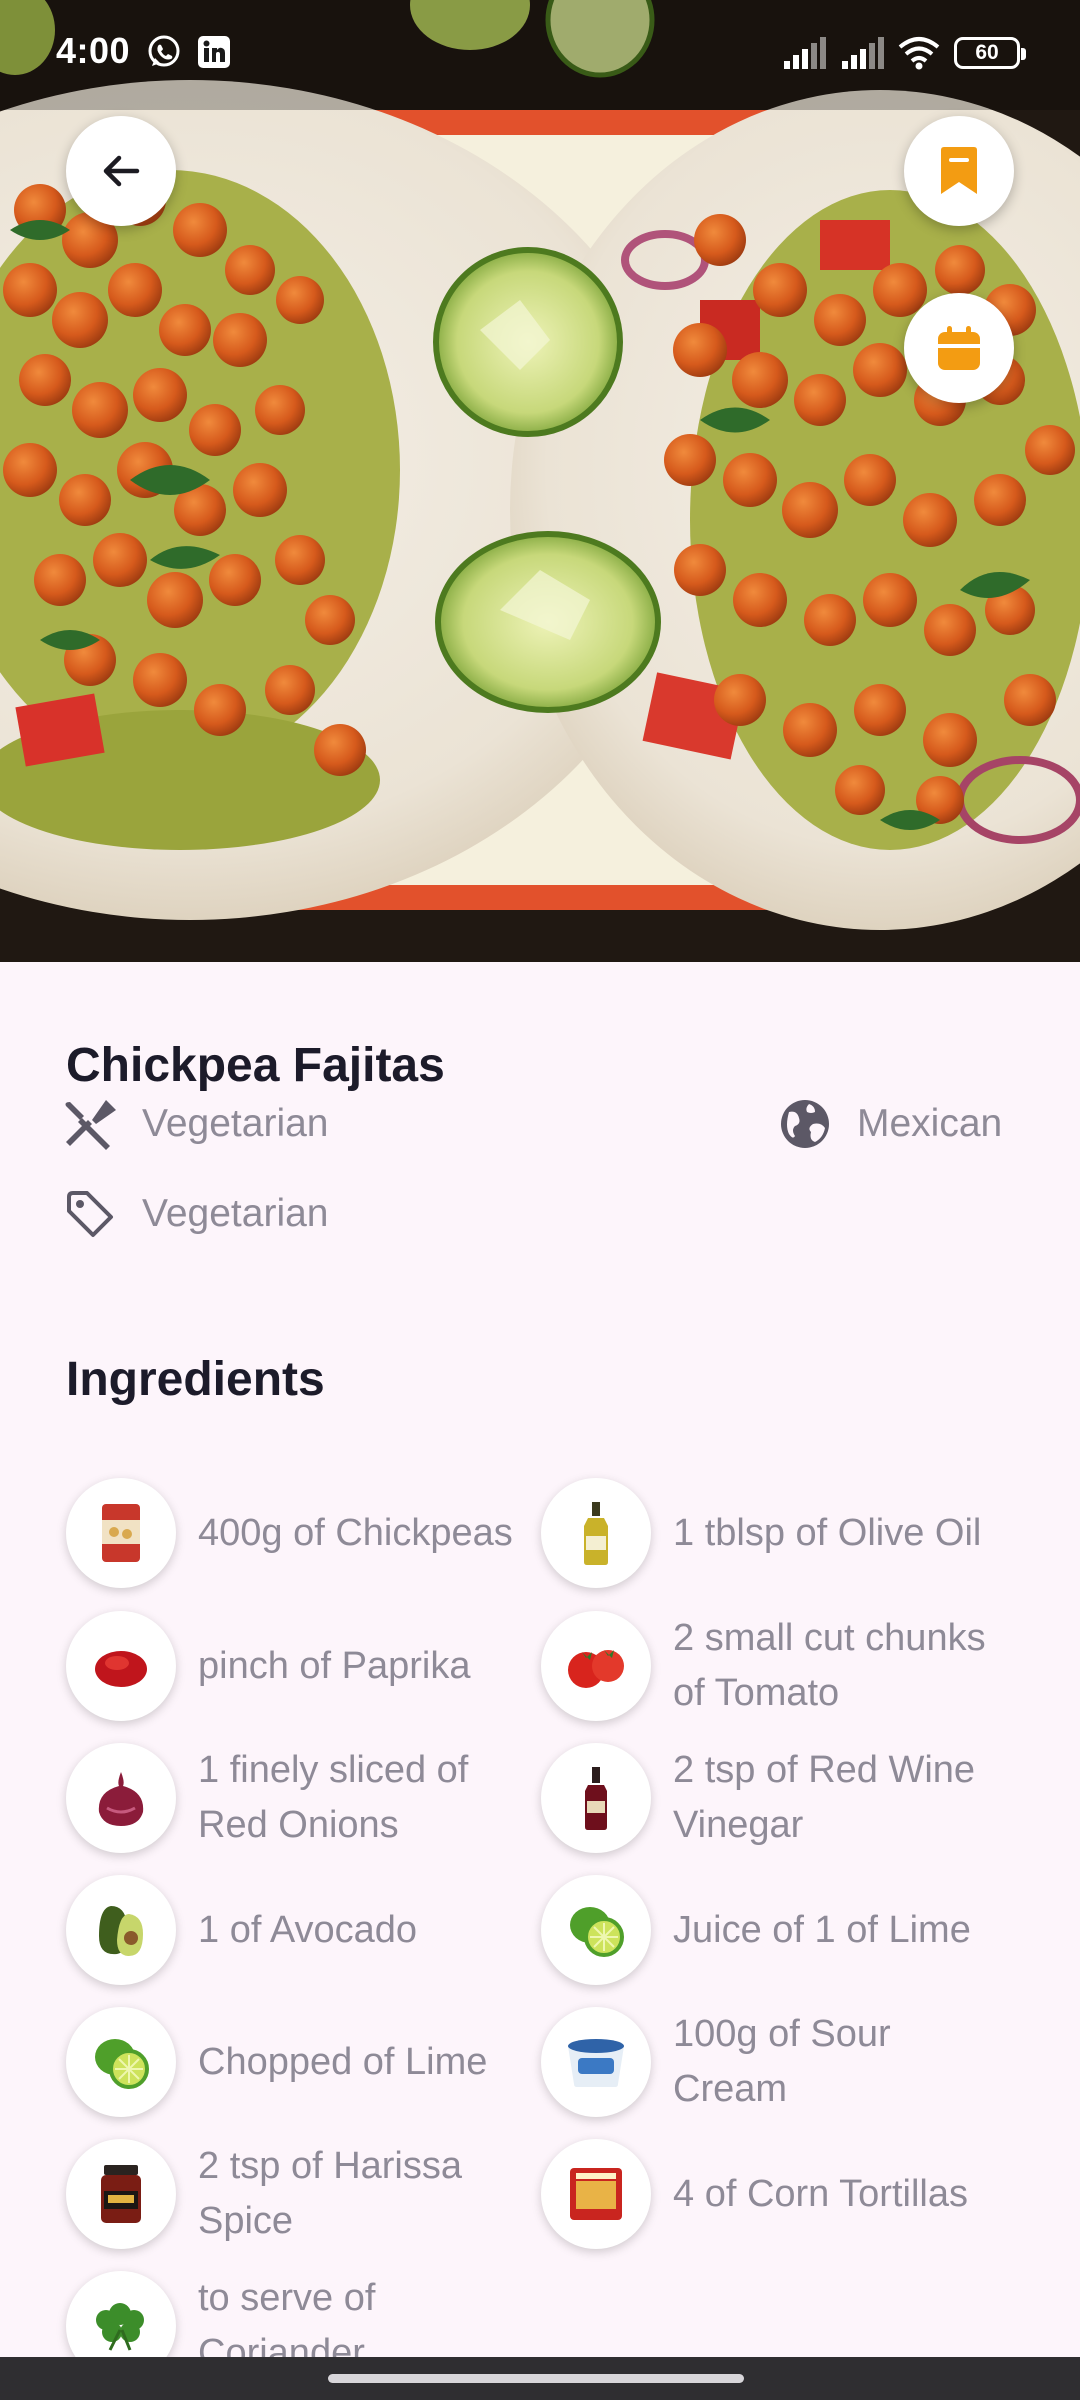  I want to click on recipe-tag: Vegetarian, so click(195, 1214).